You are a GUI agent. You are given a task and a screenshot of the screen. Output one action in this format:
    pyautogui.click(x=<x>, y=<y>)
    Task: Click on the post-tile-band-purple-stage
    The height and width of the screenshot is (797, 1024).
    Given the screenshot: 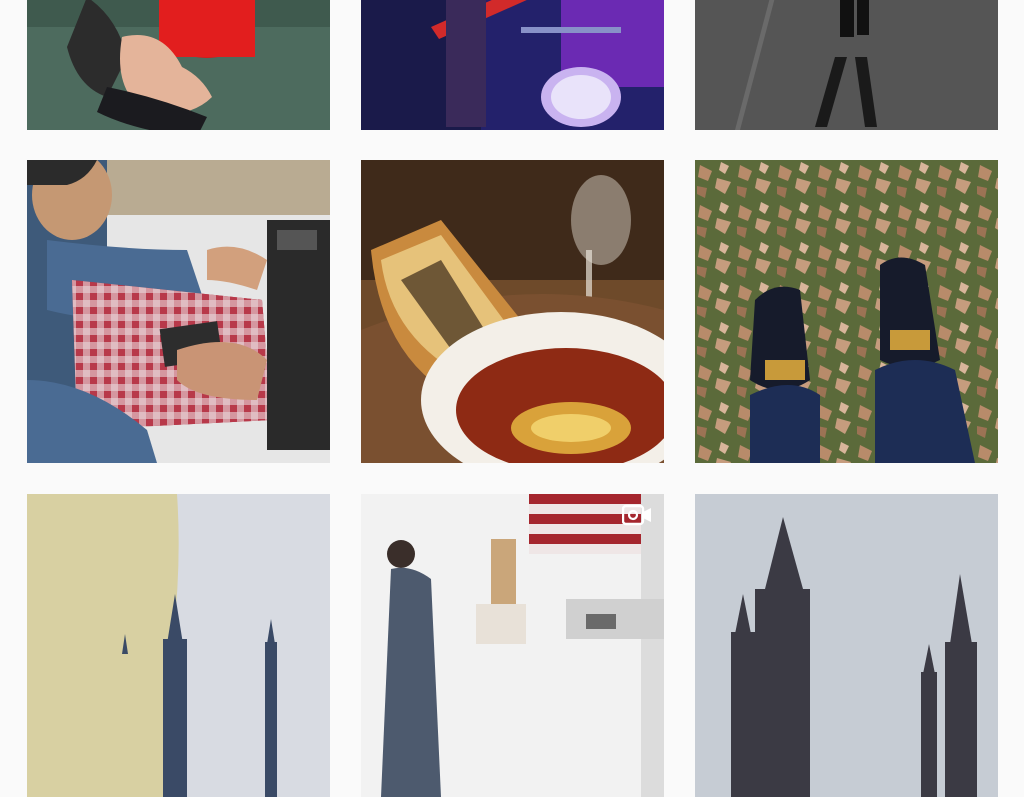 What is the action you would take?
    pyautogui.click(x=512, y=65)
    